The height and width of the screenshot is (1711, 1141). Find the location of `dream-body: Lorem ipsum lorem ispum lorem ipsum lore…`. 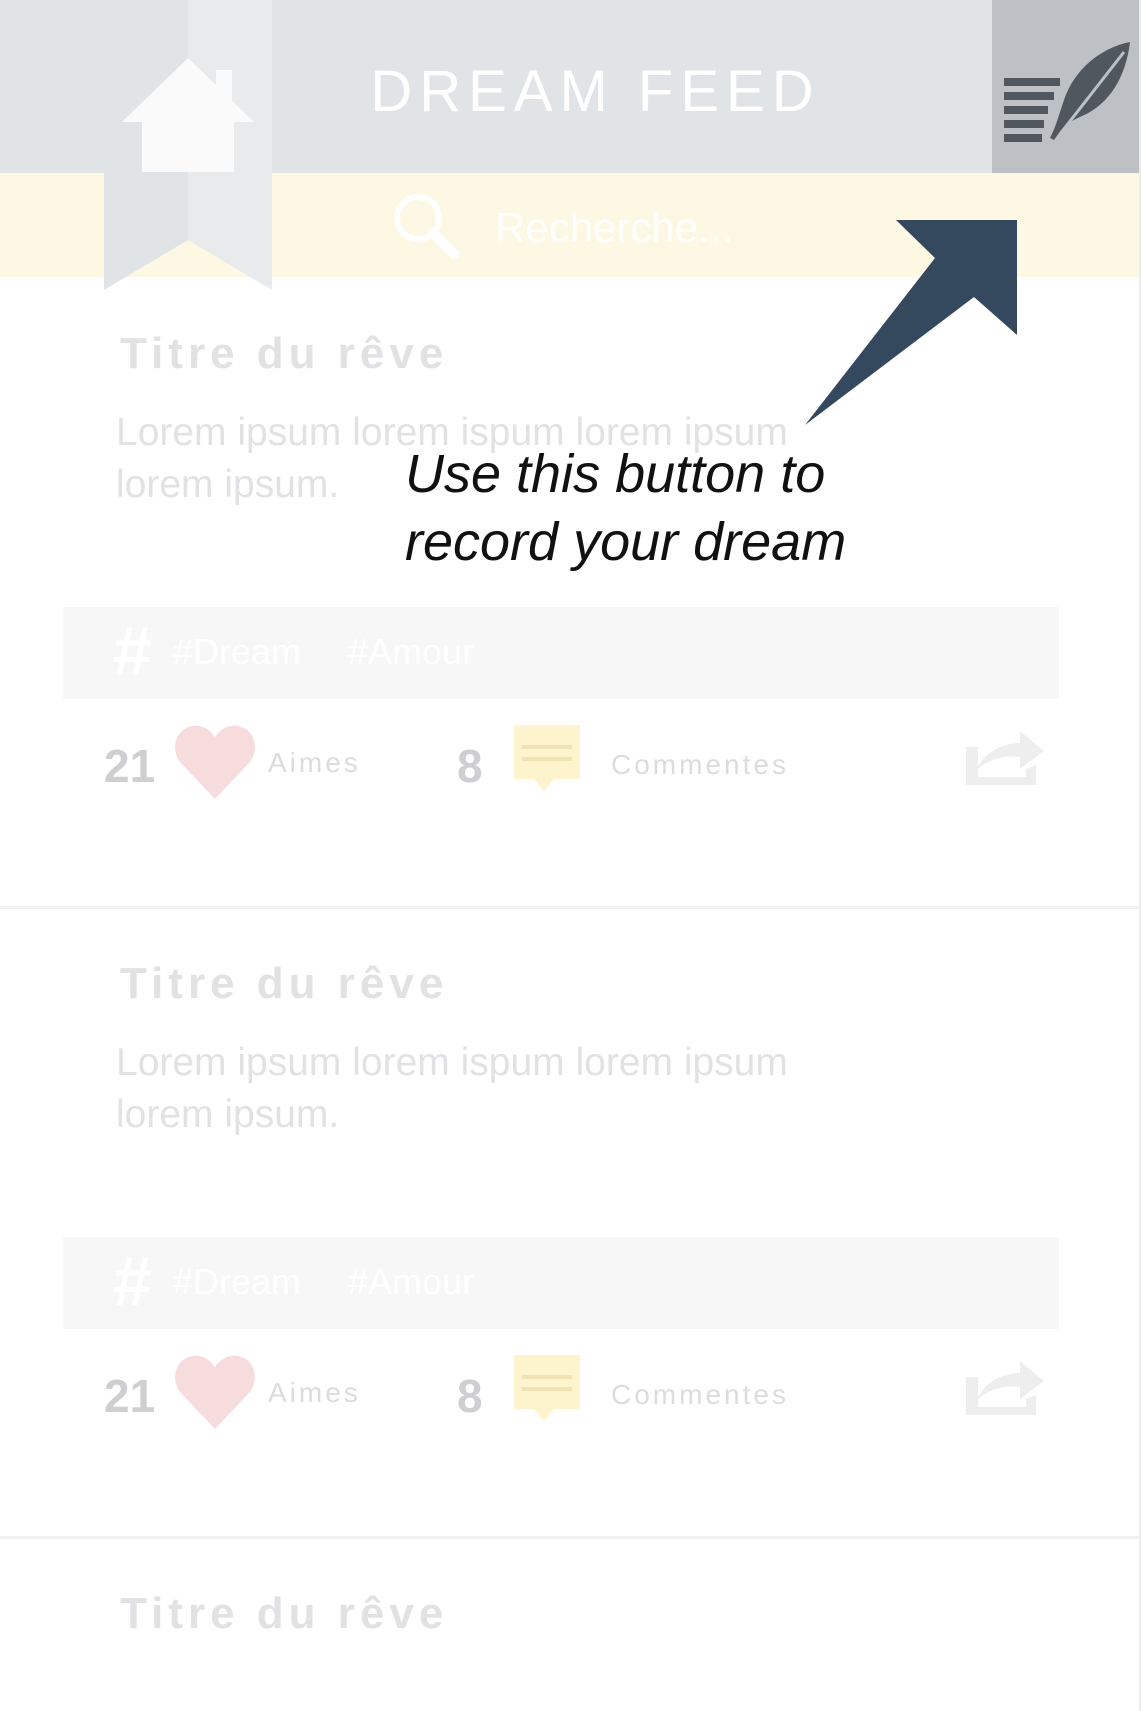

dream-body: Lorem ipsum lorem ispum lorem ipsum lore… is located at coordinates (452, 1088).